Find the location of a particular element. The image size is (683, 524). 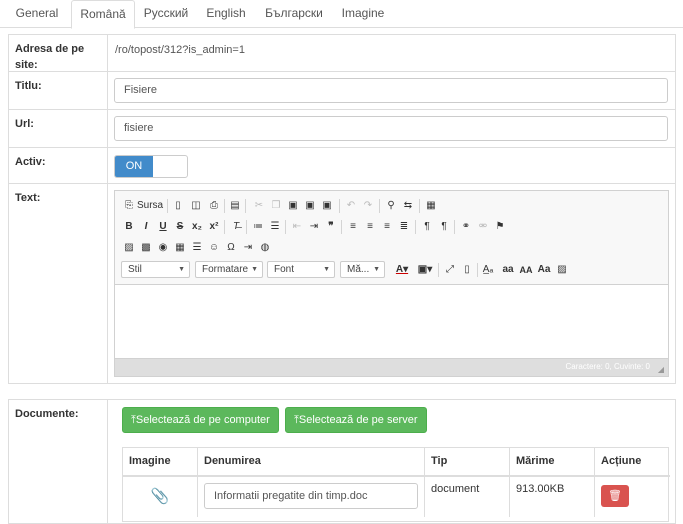

lowercase-icon: aa is located at coordinates (508, 270).